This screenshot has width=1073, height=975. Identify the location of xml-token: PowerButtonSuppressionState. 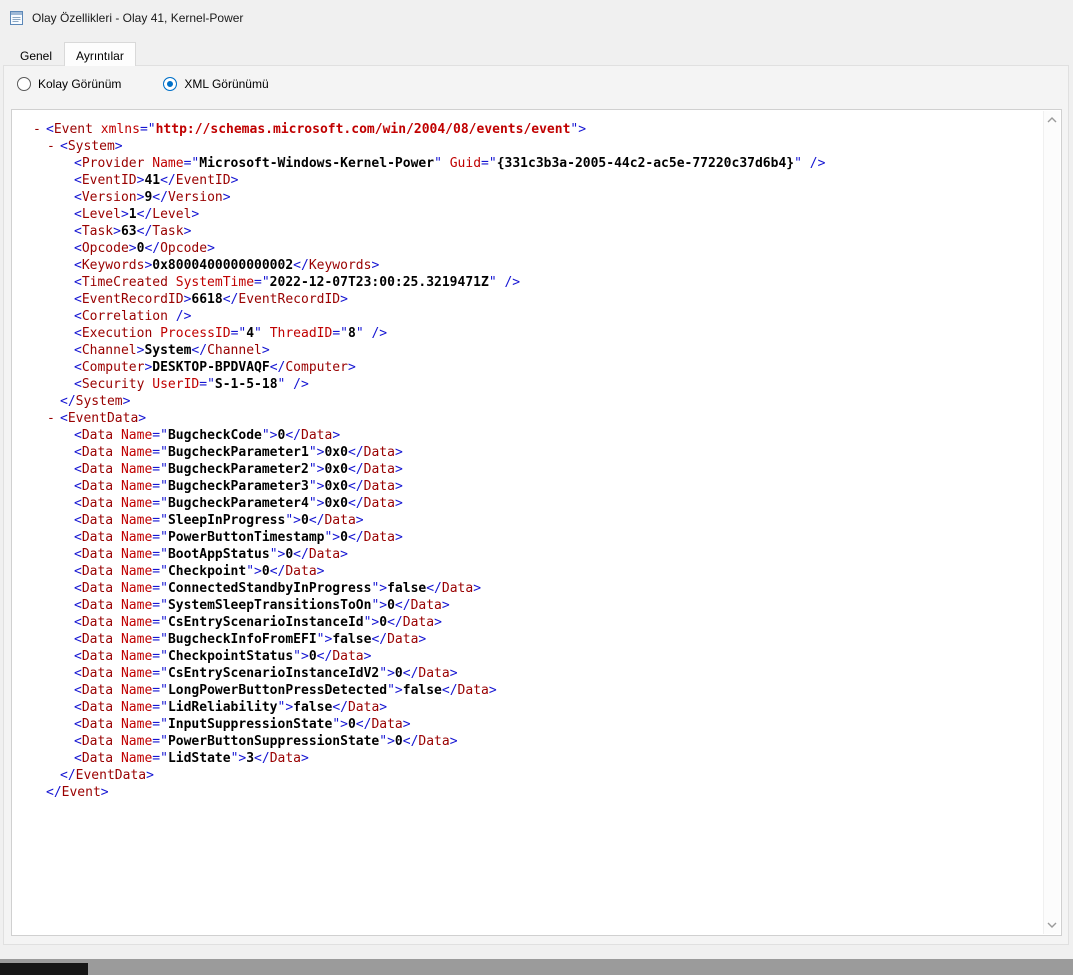
(273, 741).